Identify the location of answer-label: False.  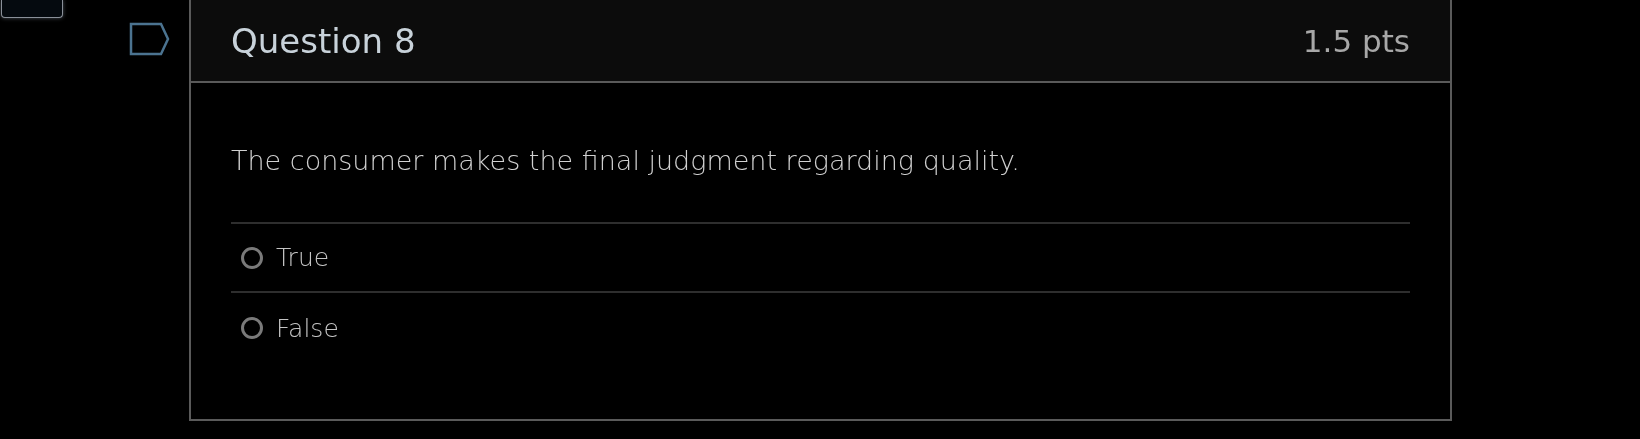
(307, 328).